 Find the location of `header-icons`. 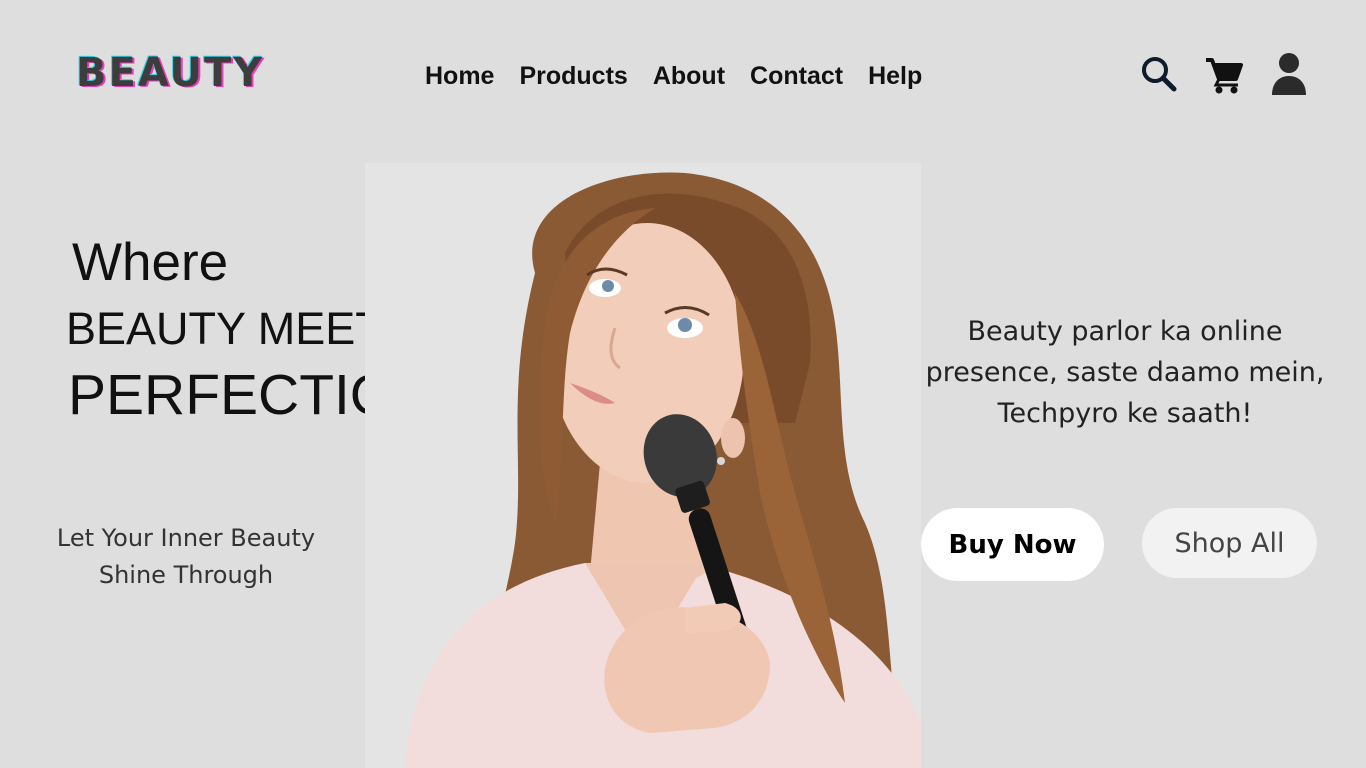

header-icons is located at coordinates (1225, 75).